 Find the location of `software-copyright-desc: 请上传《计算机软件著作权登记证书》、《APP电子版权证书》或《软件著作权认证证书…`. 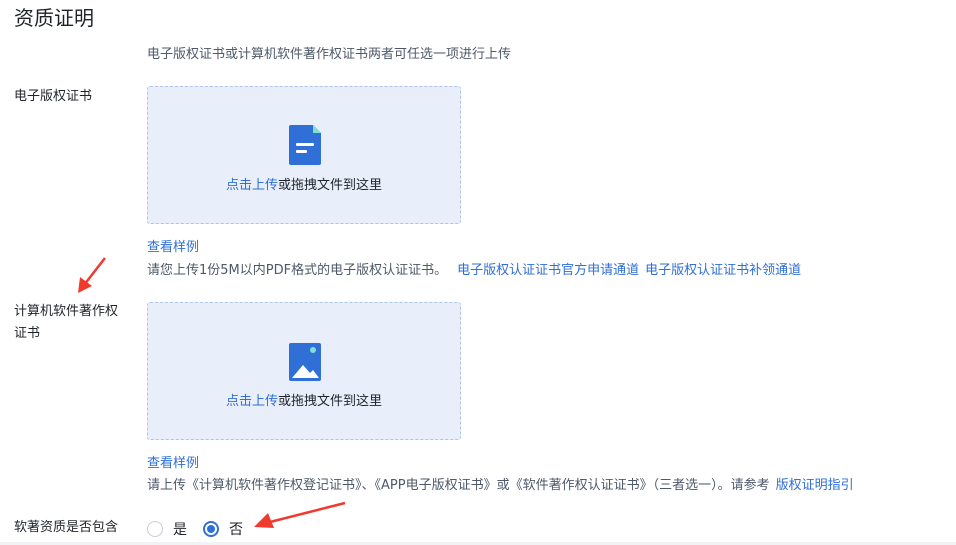

software-copyright-desc: 请上传《计算机软件著作权登记证书》、《APP电子版权证书》或《软件著作权认证证书… is located at coordinates (500, 485).